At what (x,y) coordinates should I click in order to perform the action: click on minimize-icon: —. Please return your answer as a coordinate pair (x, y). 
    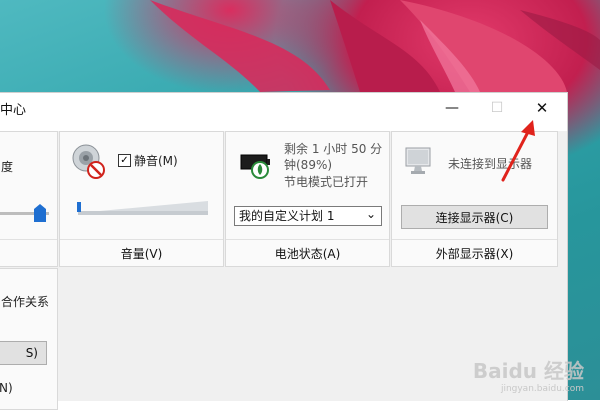
    Looking at the image, I should click on (452, 108).